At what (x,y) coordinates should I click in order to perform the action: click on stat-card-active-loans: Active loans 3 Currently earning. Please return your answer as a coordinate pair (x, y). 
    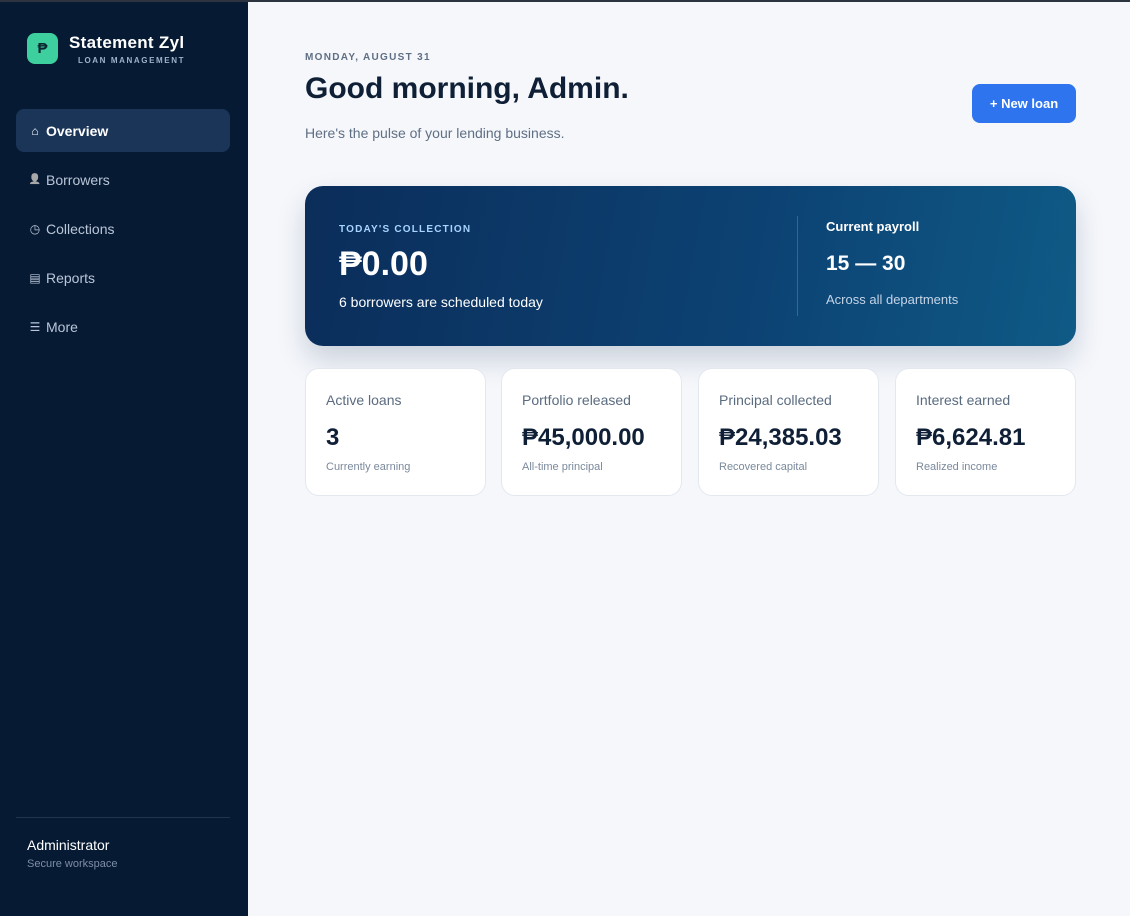
    Looking at the image, I should click on (395, 432).